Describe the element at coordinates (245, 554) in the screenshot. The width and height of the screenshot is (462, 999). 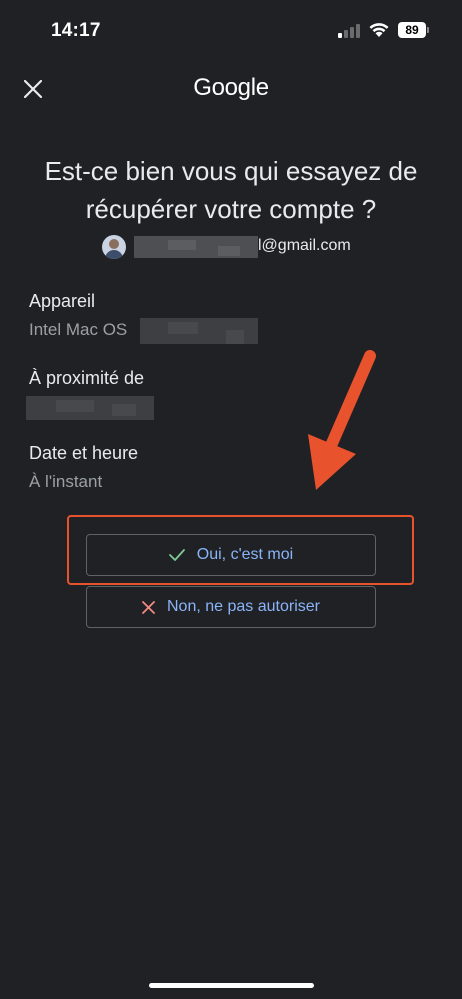
I see `confirm-button-label: Oui, c'est moi` at that location.